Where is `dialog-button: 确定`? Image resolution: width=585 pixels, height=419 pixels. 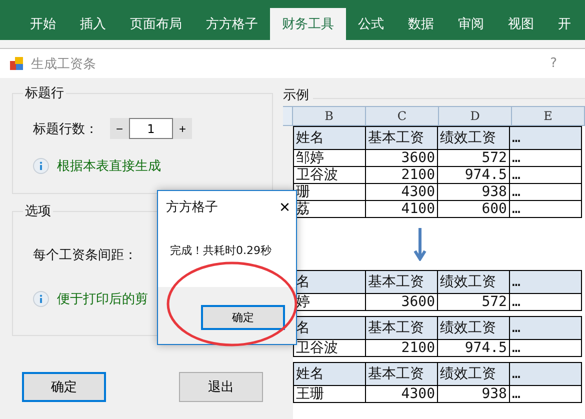
dialog-button: 确定 is located at coordinates (64, 387).